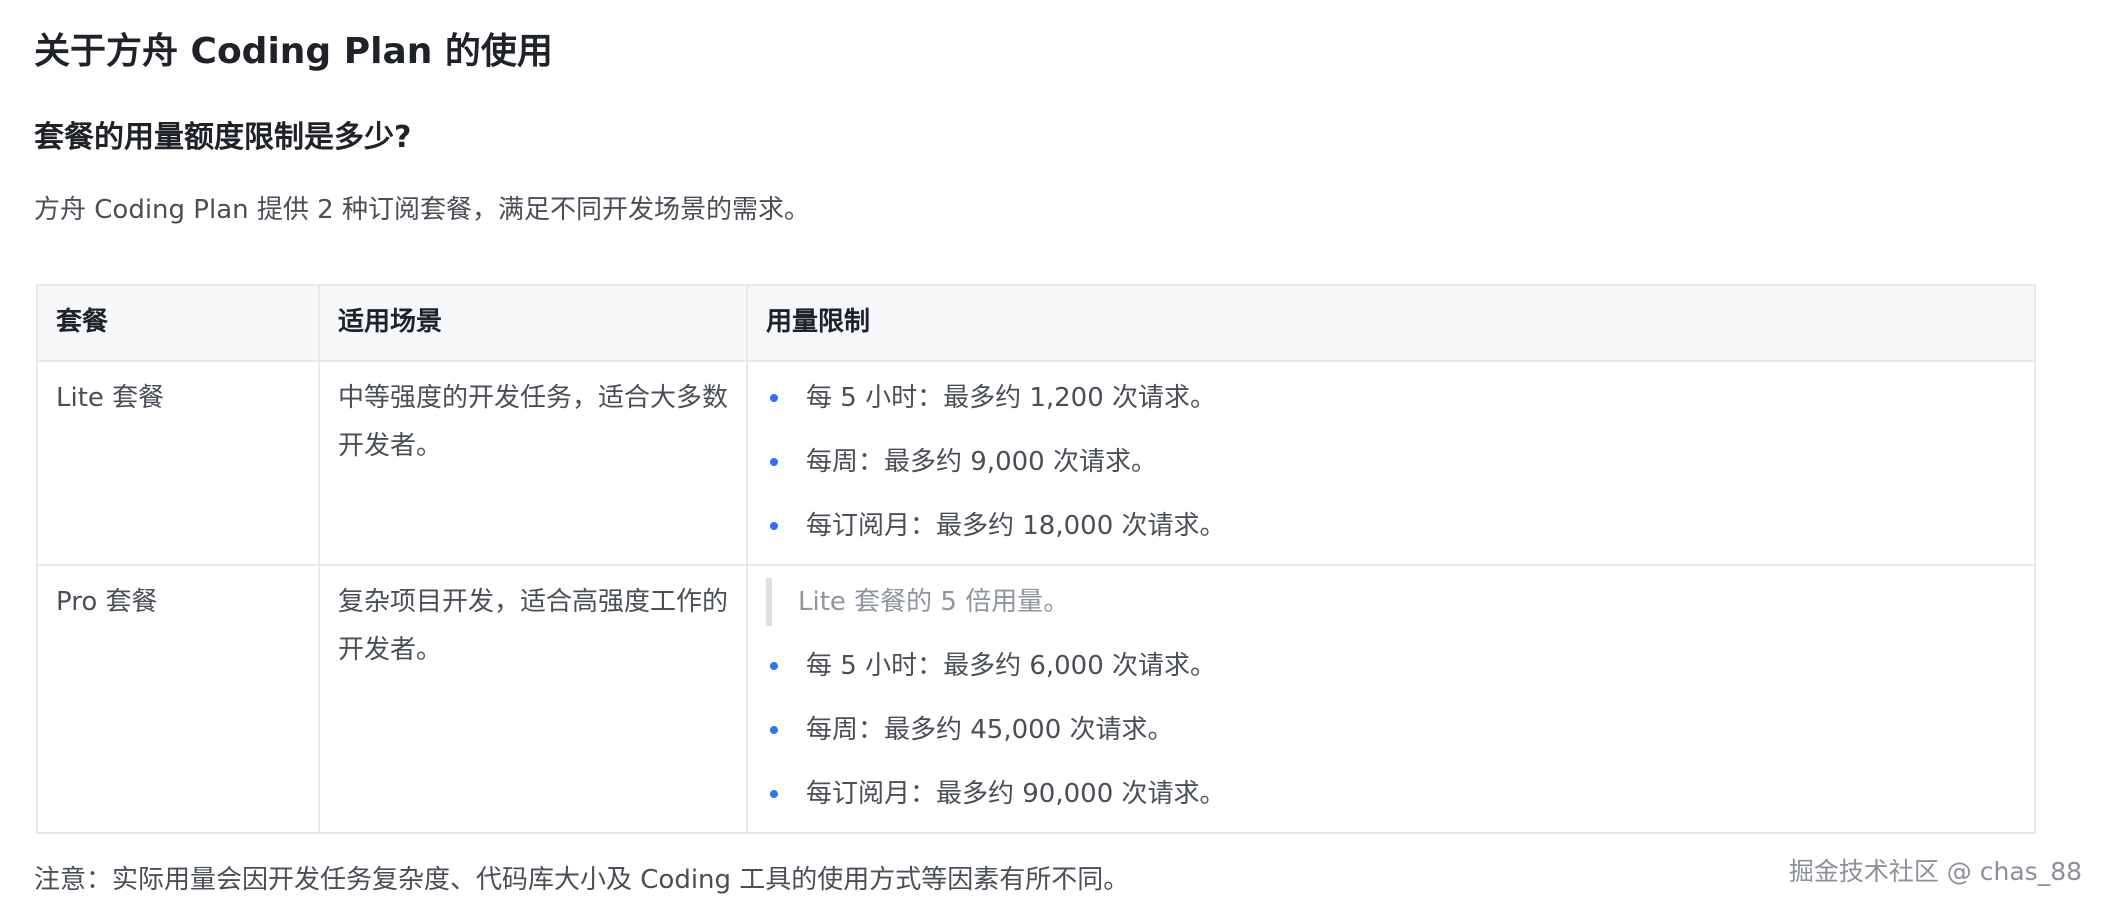 The width and height of the screenshot is (2104, 912). Describe the element at coordinates (533, 699) in the screenshot. I see `plan-scenario: 复杂项目开发，适合高强度工作的开发者。` at that location.